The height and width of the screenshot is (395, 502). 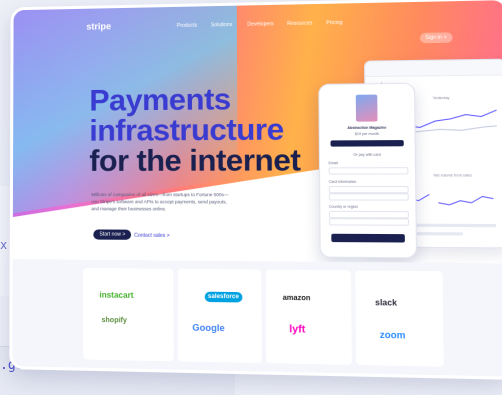 What do you see at coordinates (114, 320) in the screenshot?
I see `shopify-logo: shopify` at bounding box center [114, 320].